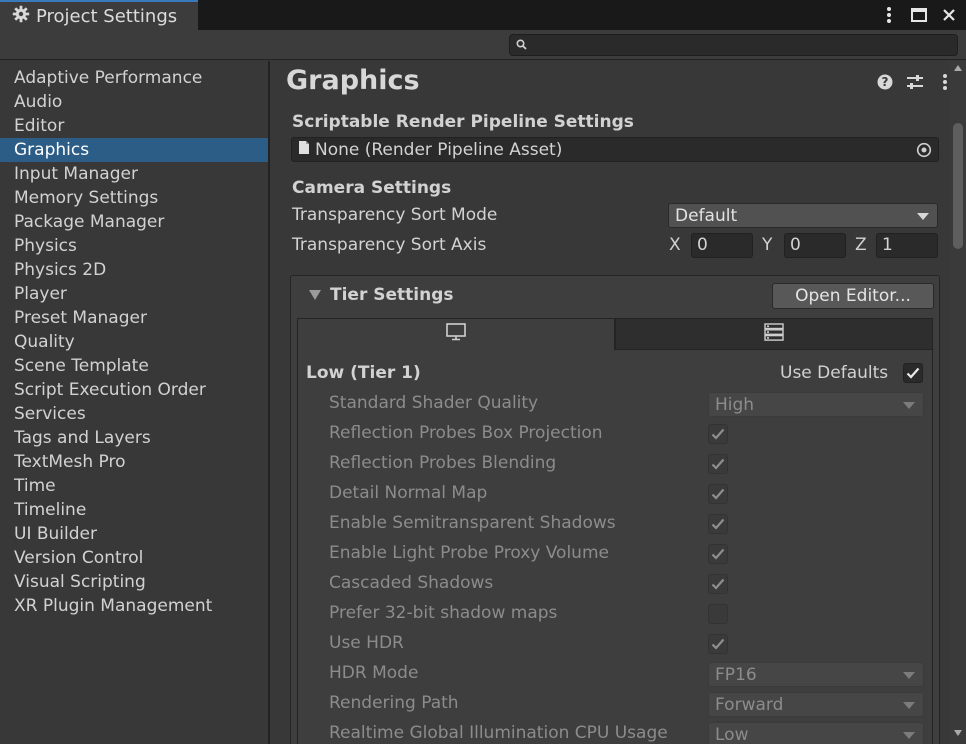 The image size is (966, 744). What do you see at coordinates (749, 704) in the screenshot?
I see `rendering-path-value: Forward` at bounding box center [749, 704].